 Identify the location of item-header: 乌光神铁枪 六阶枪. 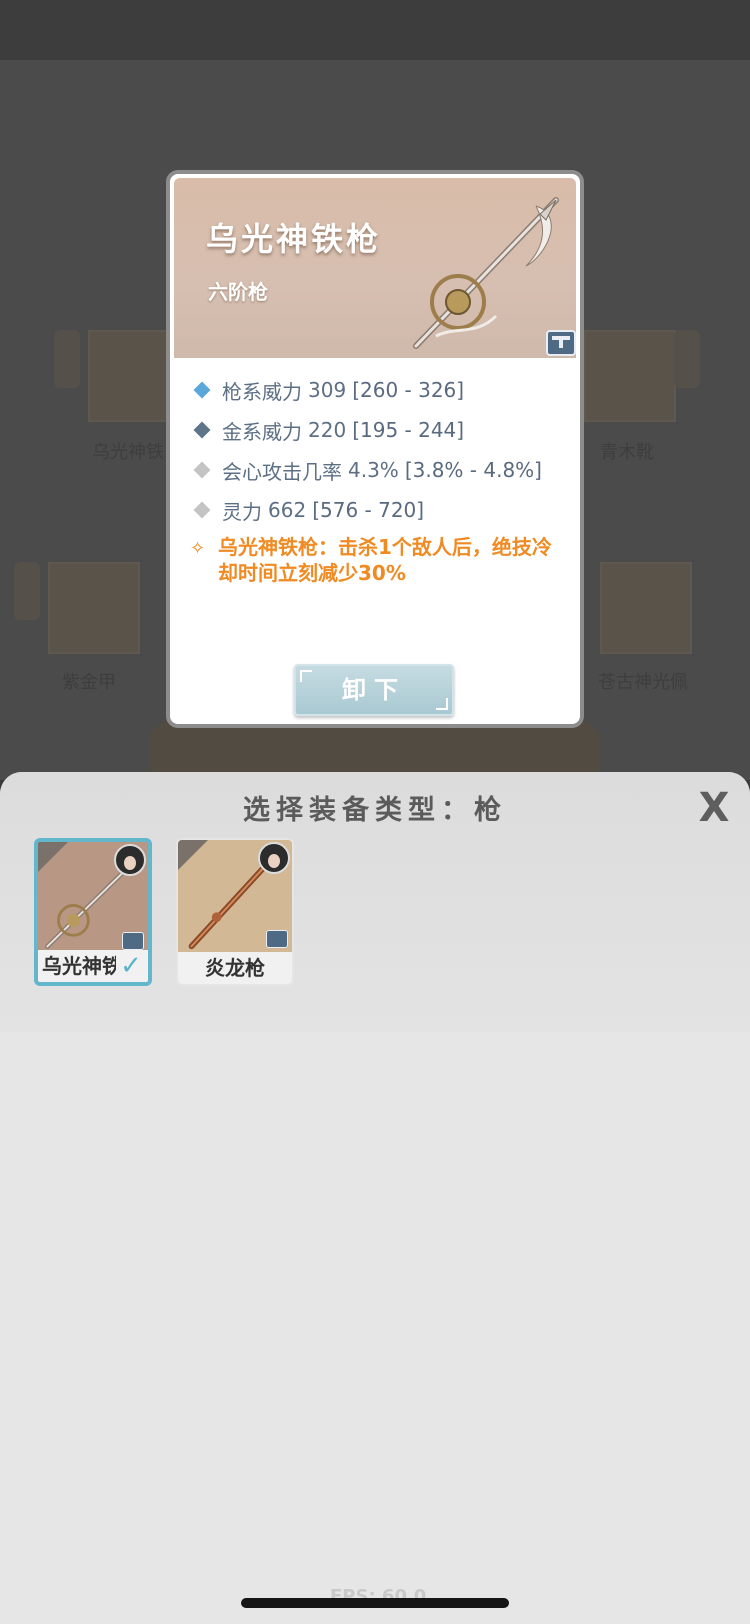
(375, 268).